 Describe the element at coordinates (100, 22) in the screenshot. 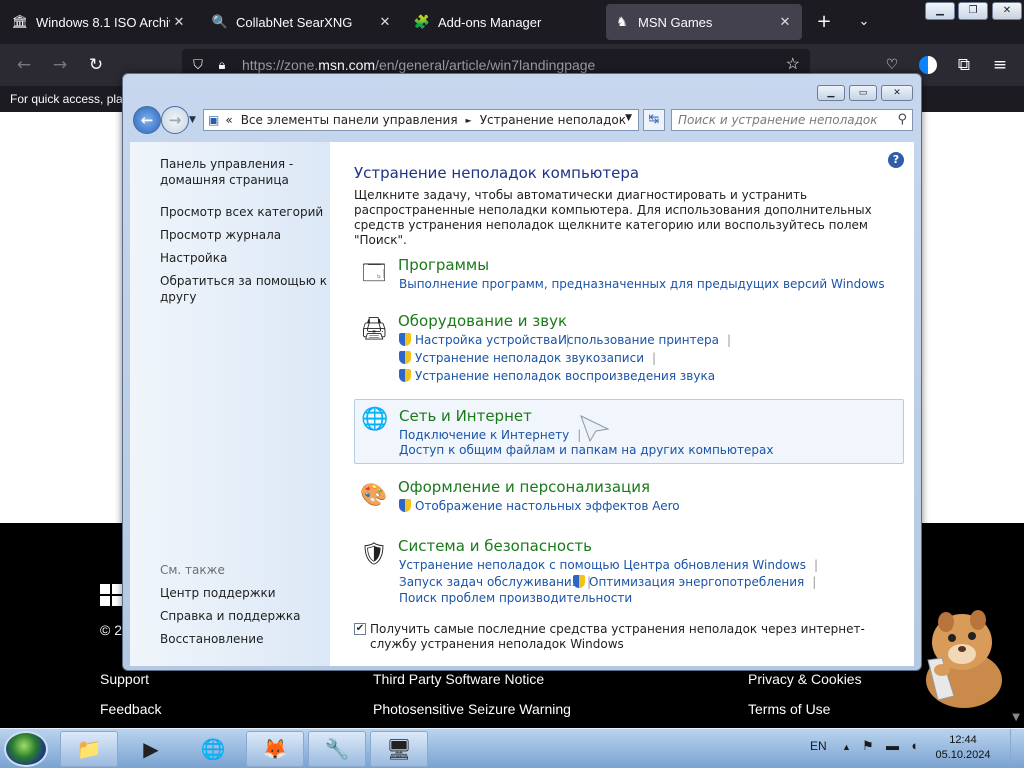

I see `tab-windows-iso-archive: 🏛 Windows 8.1 ISO Archive : ✕` at that location.